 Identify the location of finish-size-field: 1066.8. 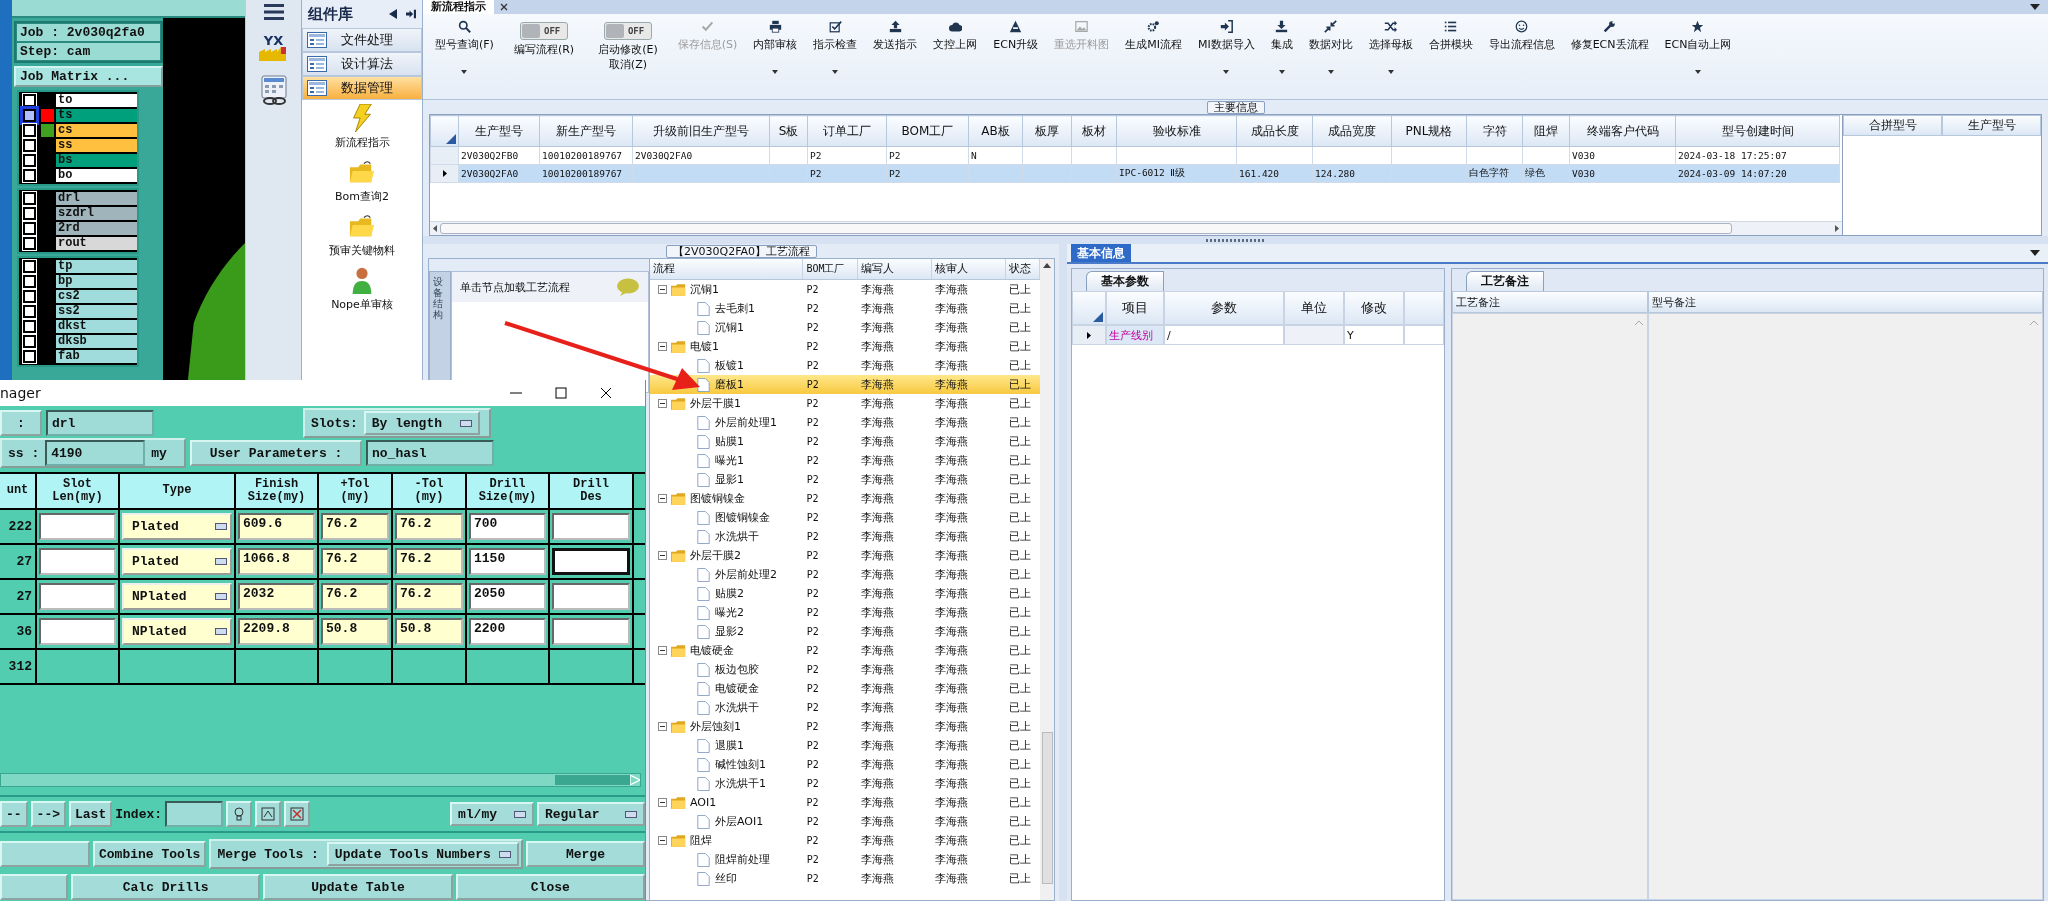
(276, 561).